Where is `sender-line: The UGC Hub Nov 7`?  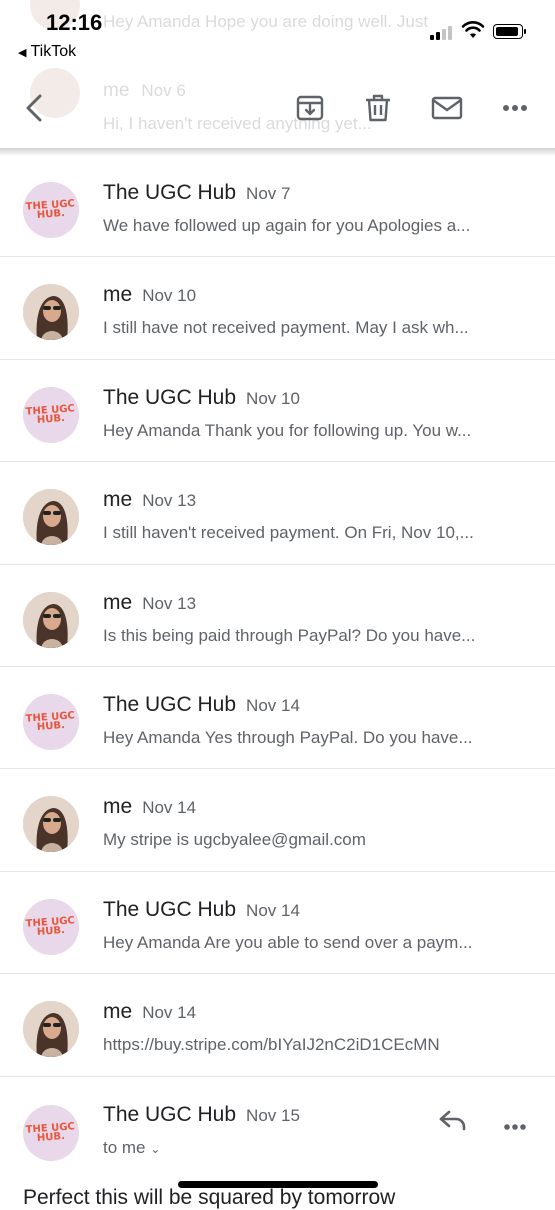
sender-line: The UGC Hub Nov 7 is located at coordinates (196, 193).